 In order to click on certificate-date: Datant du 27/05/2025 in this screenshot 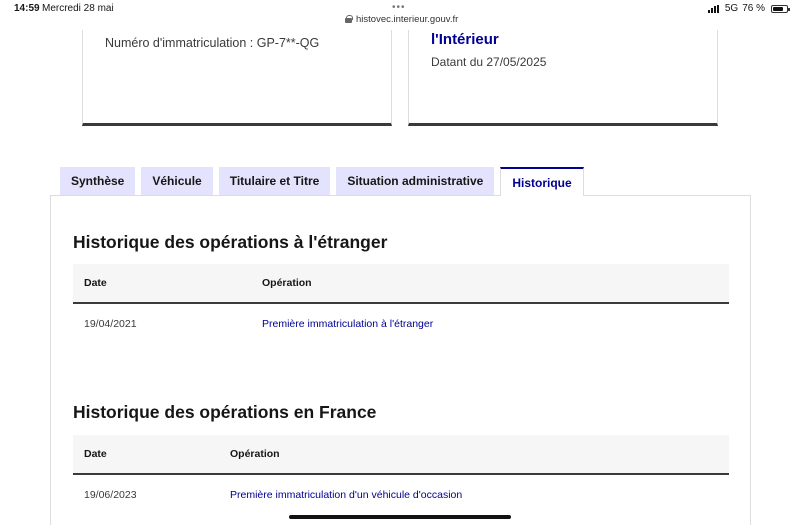, I will do `click(489, 62)`.